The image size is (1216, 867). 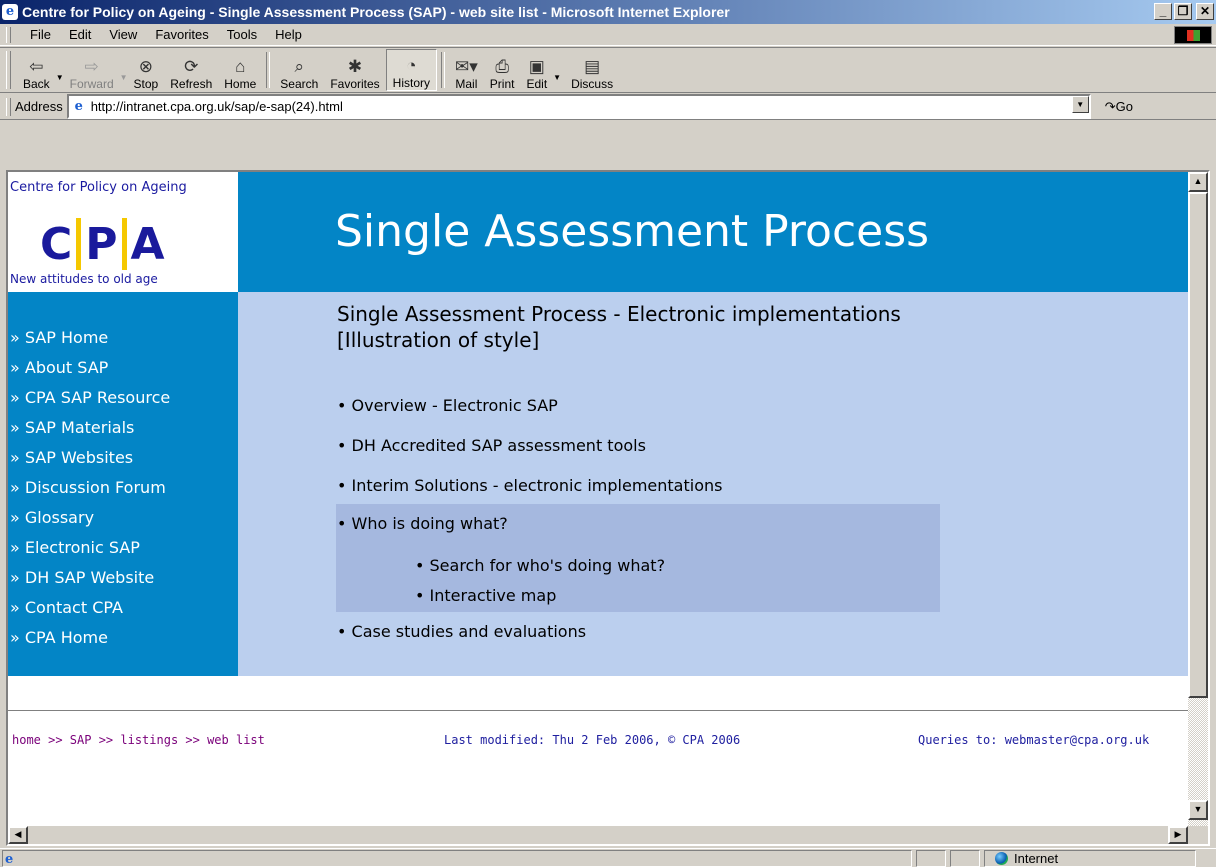 What do you see at coordinates (124, 77) in the screenshot?
I see `forward-dropdown-icon: ▼` at bounding box center [124, 77].